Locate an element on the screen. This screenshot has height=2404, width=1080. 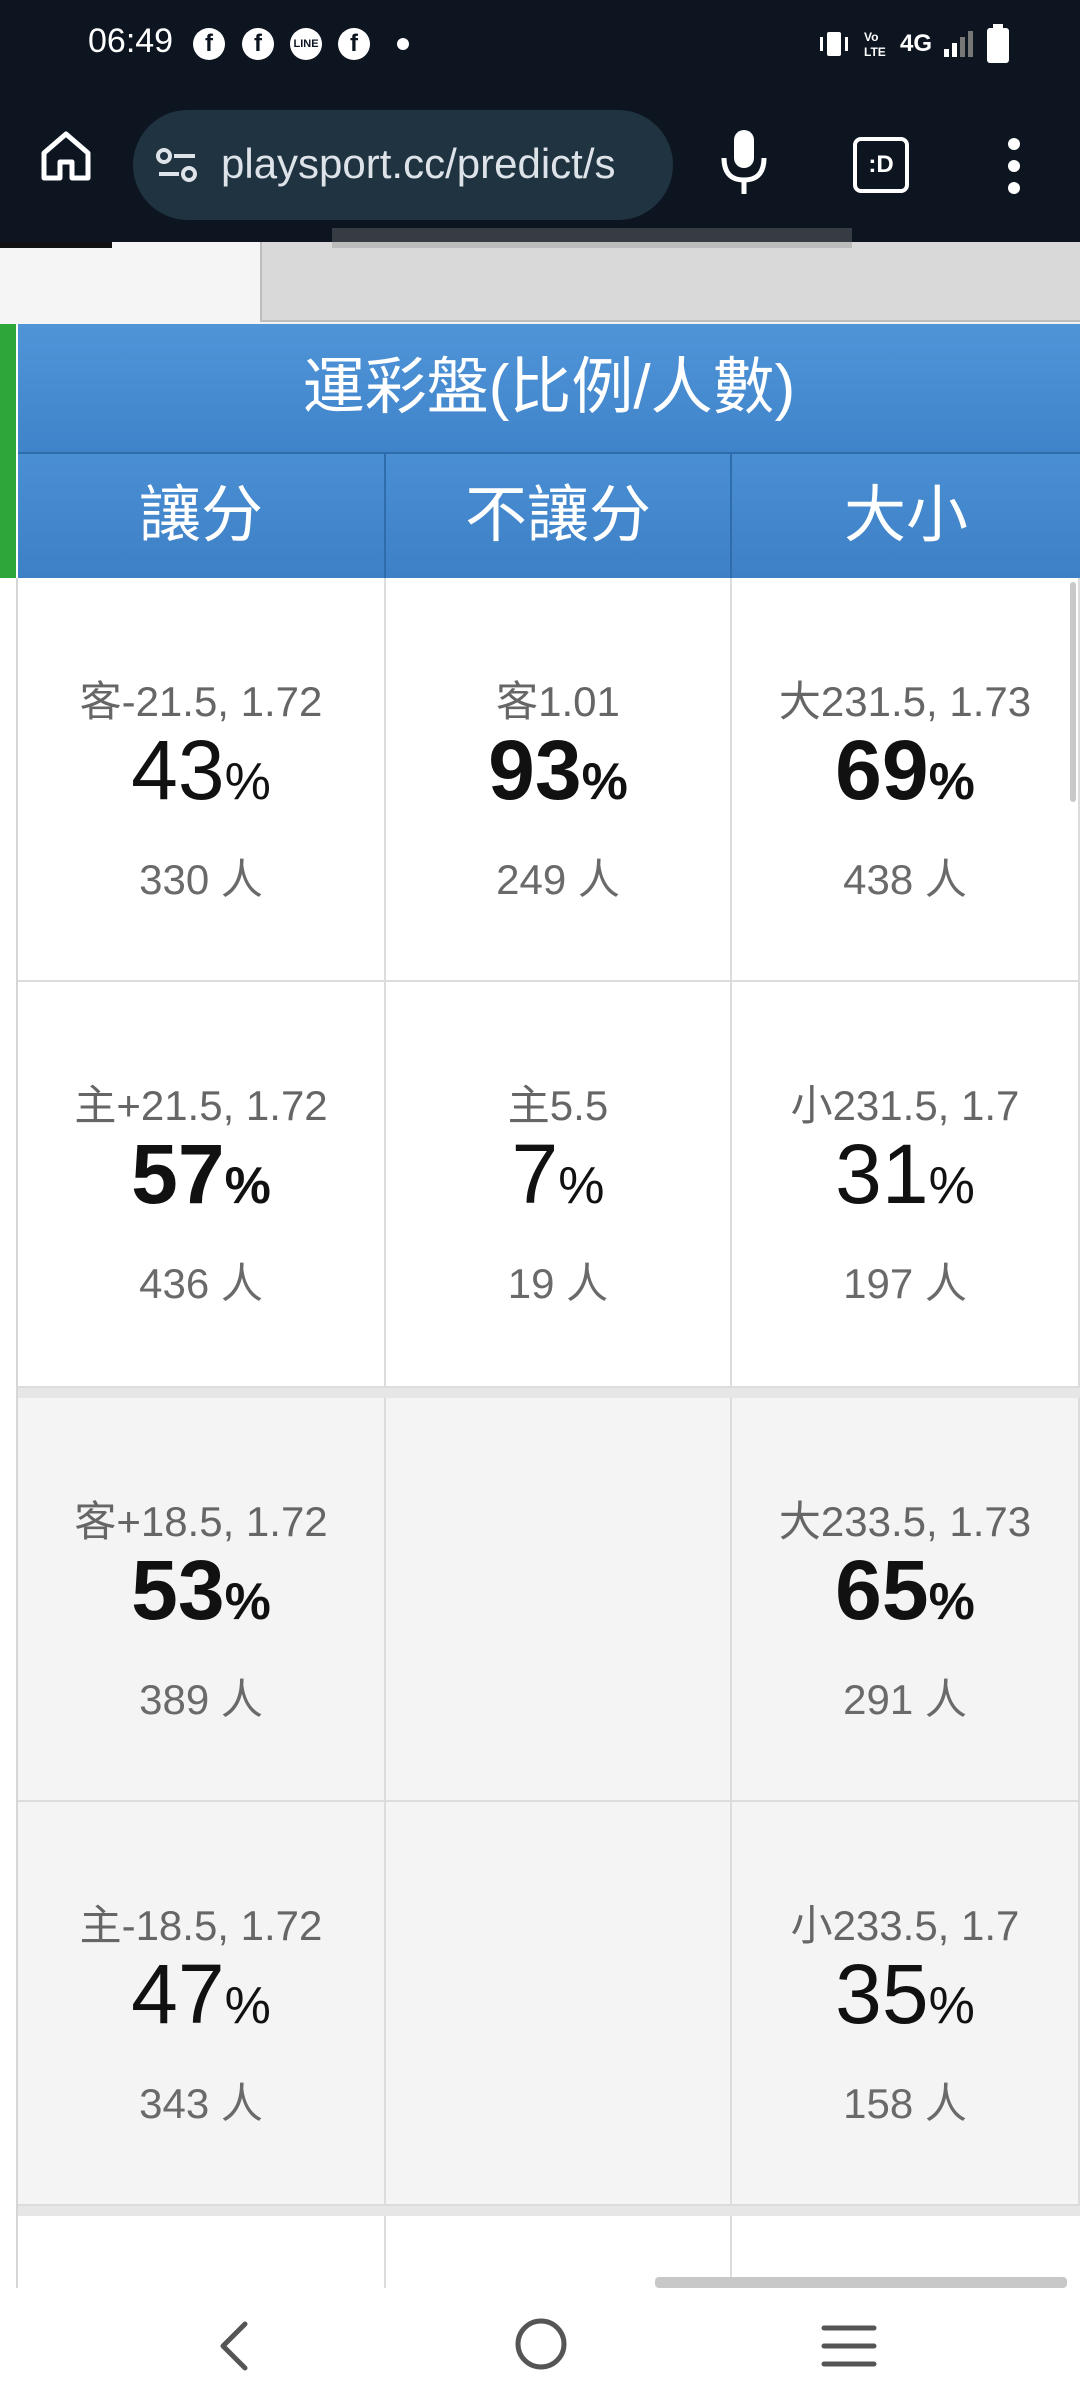
people-count: 197 人 is located at coordinates (905, 1283).